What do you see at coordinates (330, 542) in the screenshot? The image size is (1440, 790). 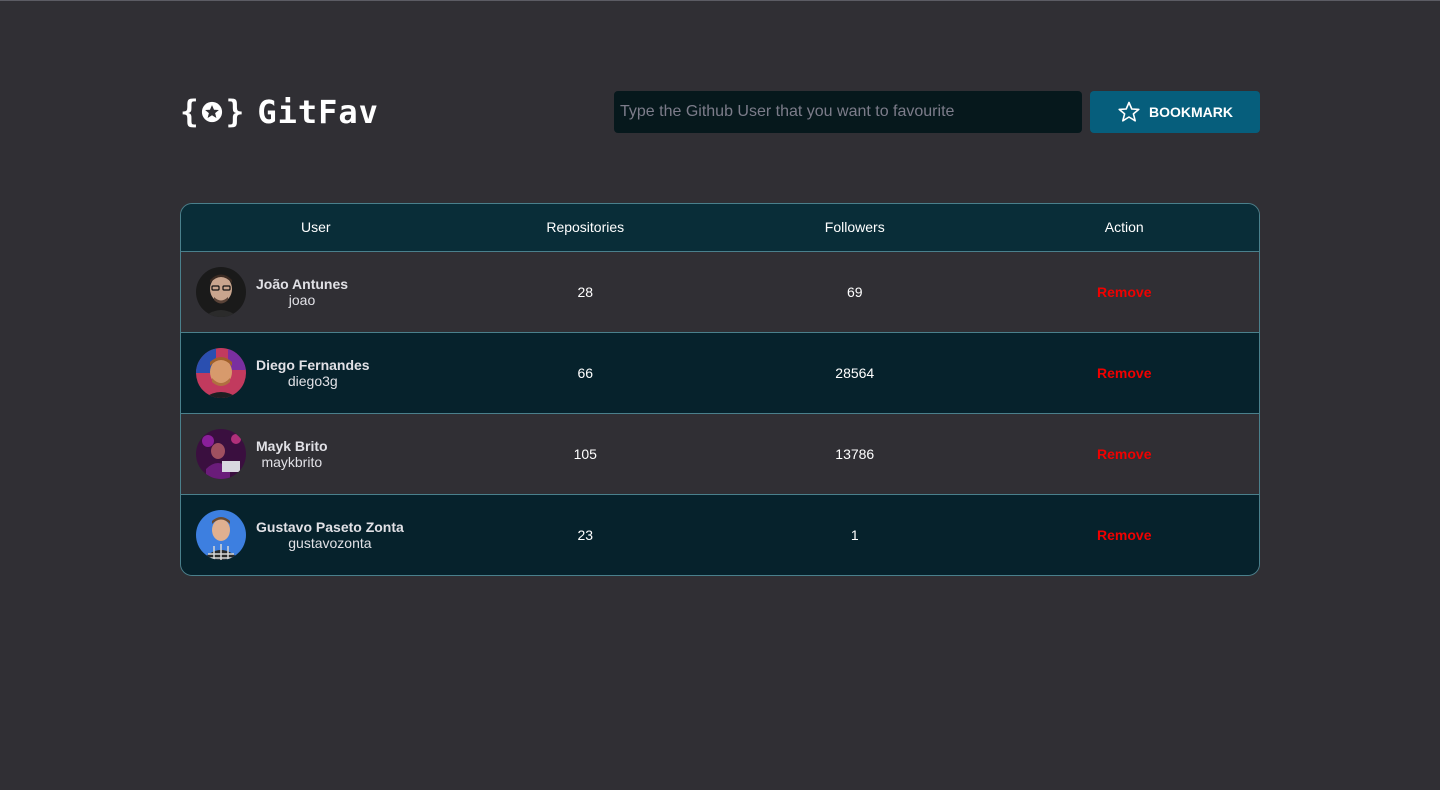 I see `user-login: gustavozonta` at bounding box center [330, 542].